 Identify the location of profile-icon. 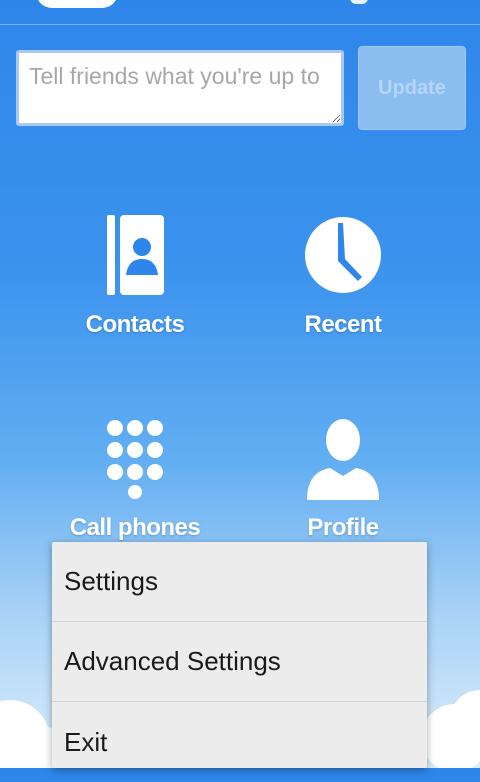
(343, 463).